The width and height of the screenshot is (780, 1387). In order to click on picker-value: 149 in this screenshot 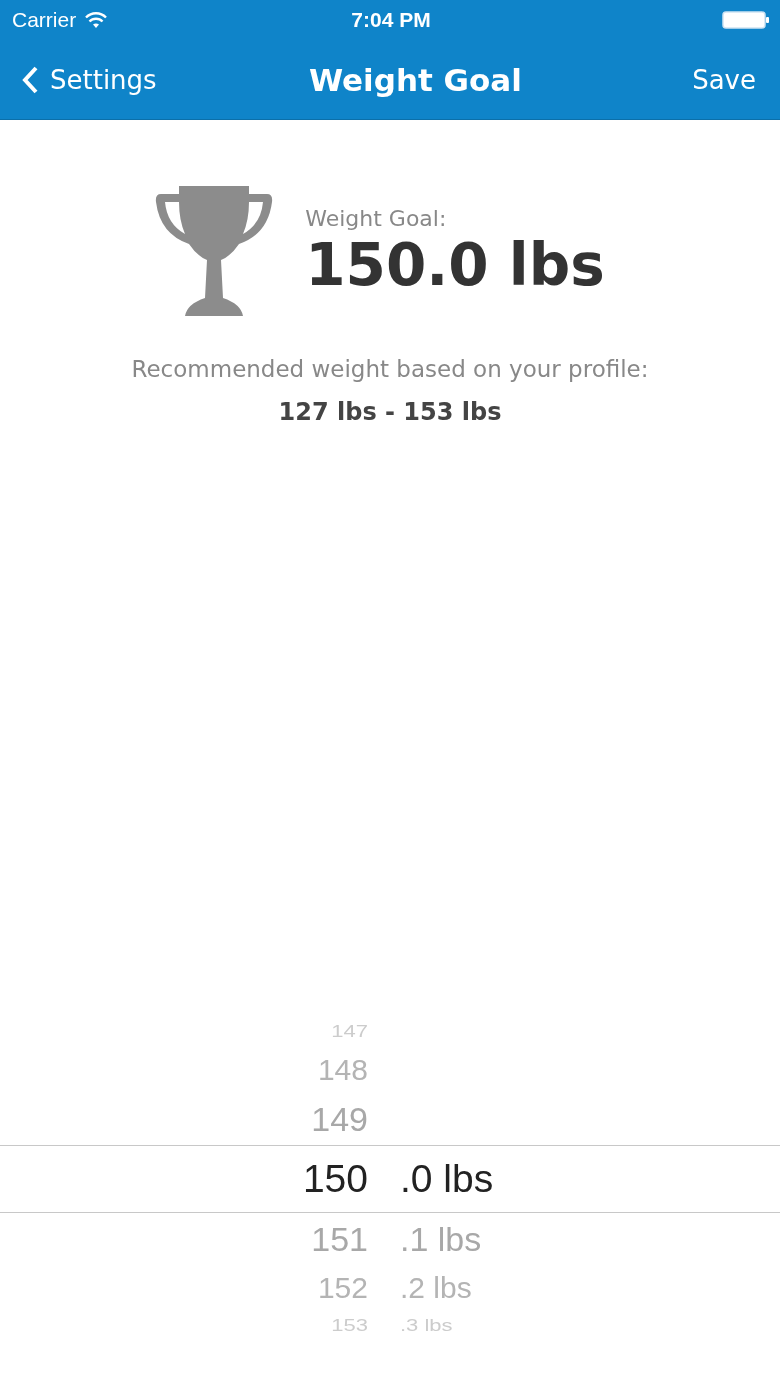, I will do `click(339, 1118)`.